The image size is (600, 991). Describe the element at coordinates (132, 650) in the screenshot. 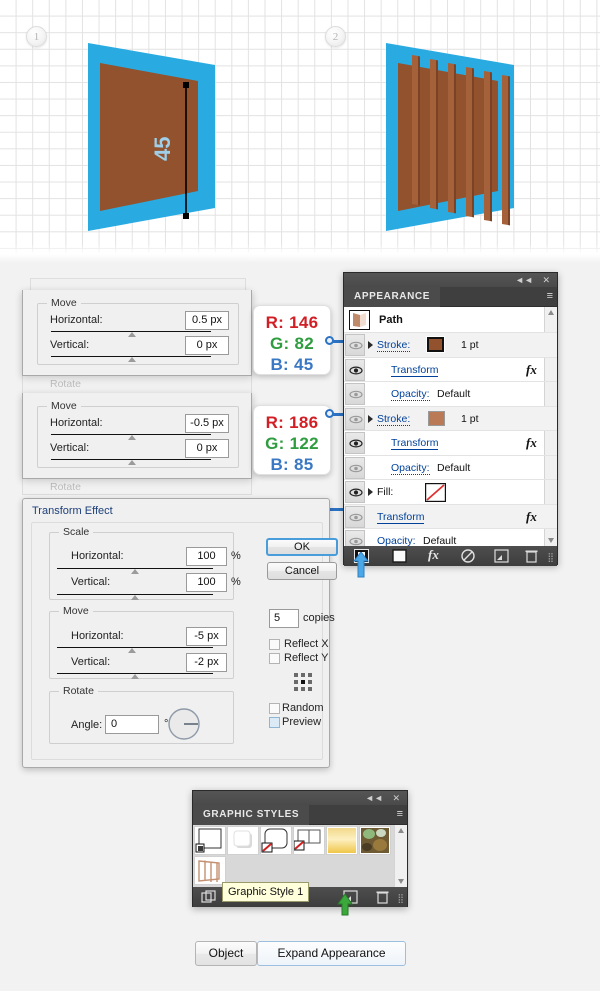

I see `move-horizontal-slider-thumb` at that location.